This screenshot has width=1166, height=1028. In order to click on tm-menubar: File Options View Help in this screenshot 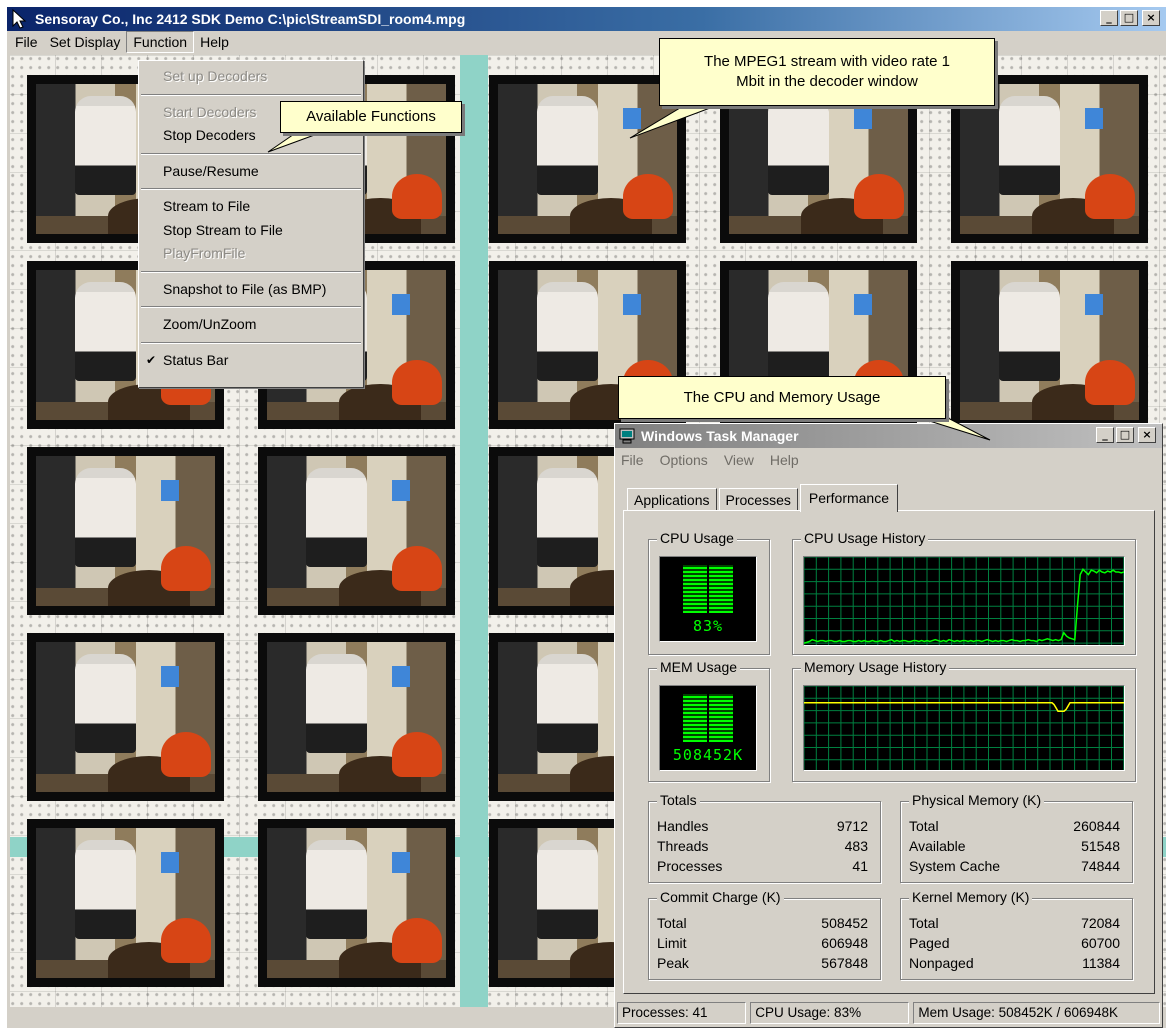, I will do `click(888, 460)`.